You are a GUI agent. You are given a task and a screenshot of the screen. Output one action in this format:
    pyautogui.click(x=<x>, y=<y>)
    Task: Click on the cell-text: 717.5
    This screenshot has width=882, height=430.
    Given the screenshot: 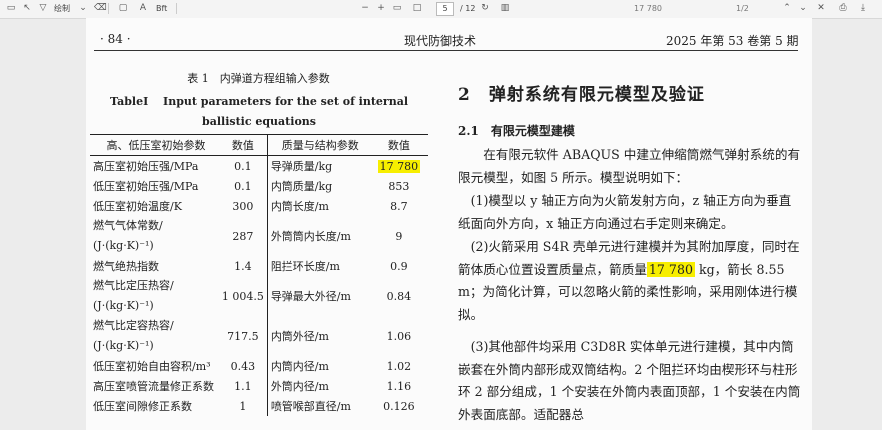 What is the action you would take?
    pyautogui.click(x=243, y=336)
    